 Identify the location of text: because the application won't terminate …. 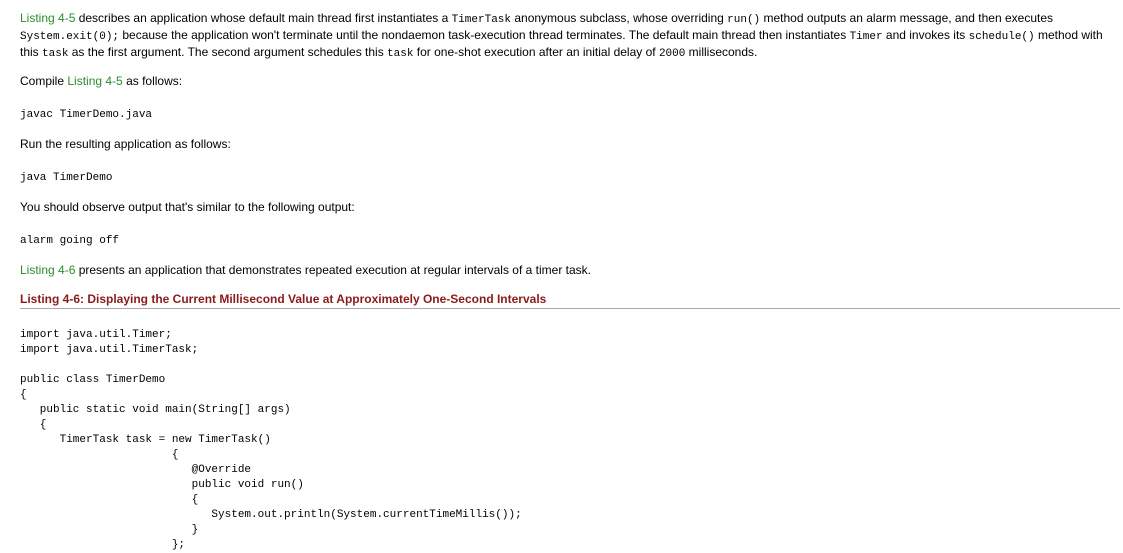
(484, 35).